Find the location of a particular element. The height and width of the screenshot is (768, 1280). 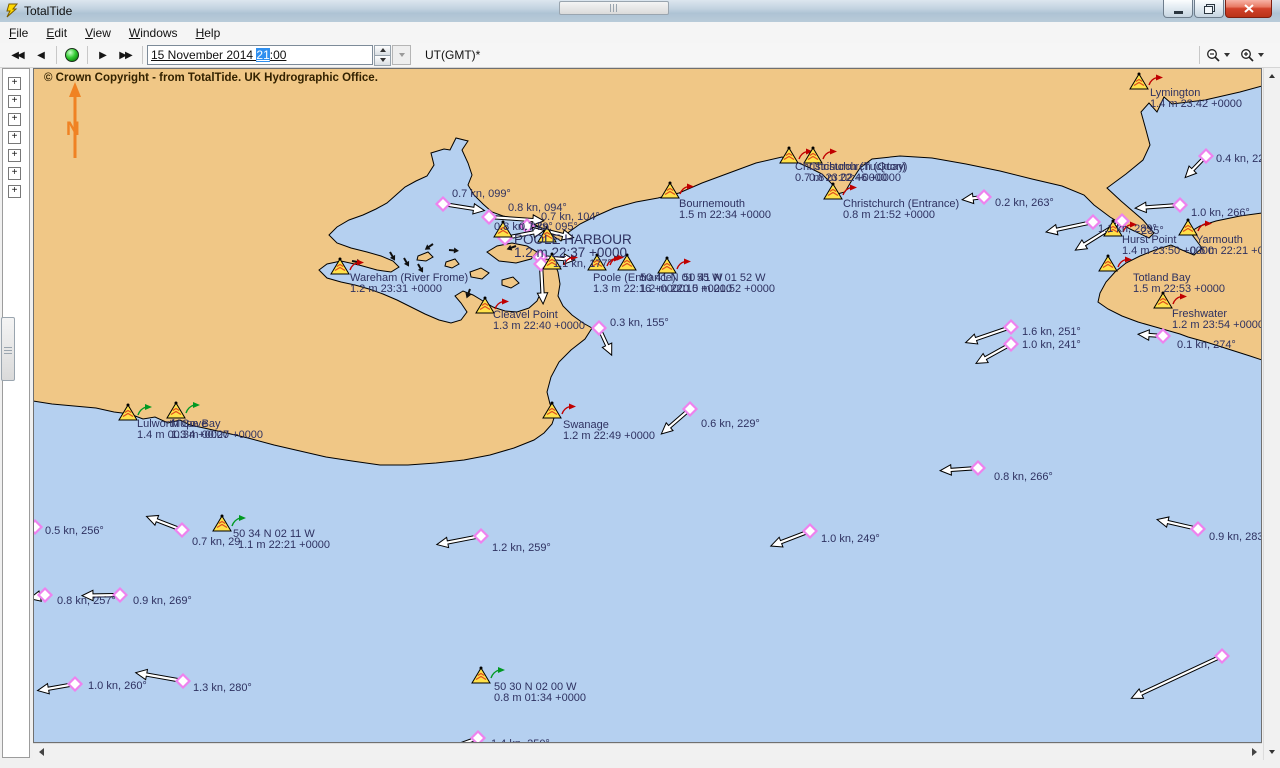

restore-icon is located at coordinates (1208, 9).